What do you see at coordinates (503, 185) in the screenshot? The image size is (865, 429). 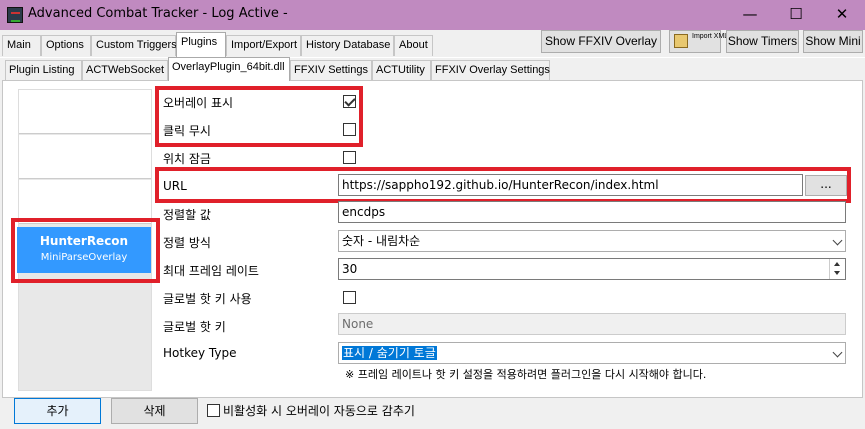 I see `highlight-url-row` at bounding box center [503, 185].